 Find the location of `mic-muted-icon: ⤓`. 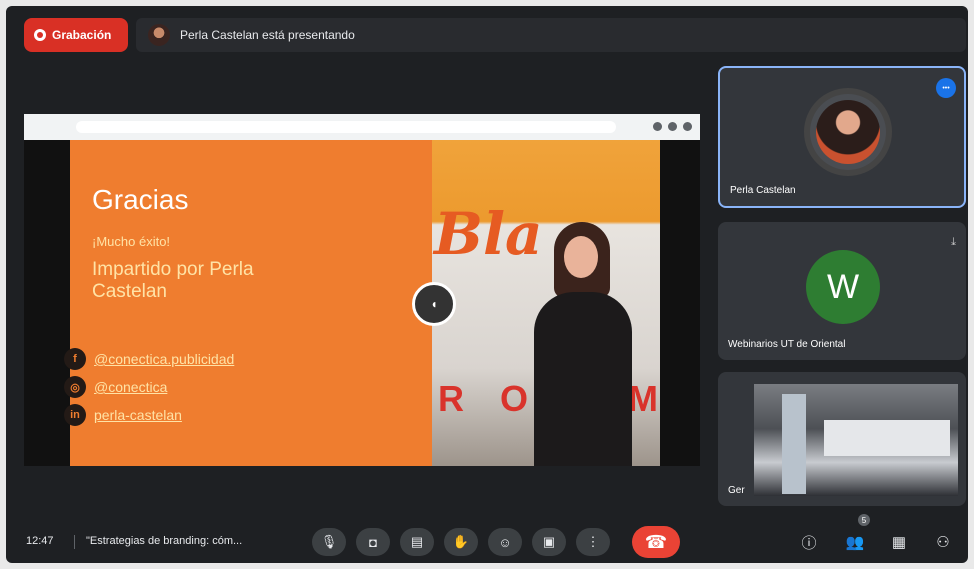

mic-muted-icon: ⤓ is located at coordinates (953, 242).